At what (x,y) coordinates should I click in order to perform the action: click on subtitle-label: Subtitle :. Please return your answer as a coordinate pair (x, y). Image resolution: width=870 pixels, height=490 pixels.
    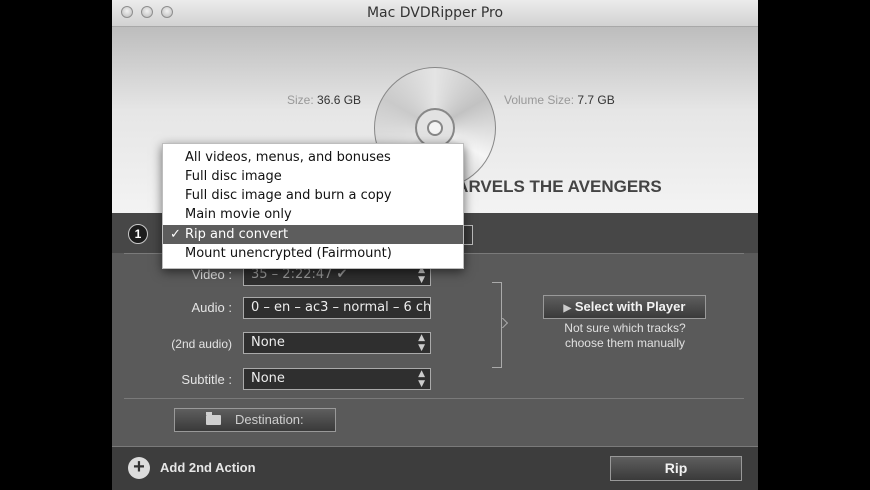
    Looking at the image, I should click on (206, 379).